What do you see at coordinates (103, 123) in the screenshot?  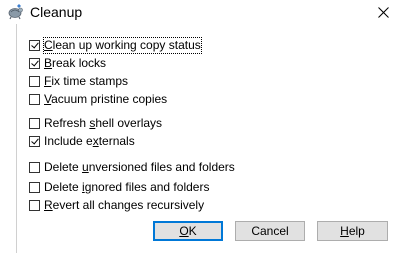 I see `option-label: Refresh shell overlays` at bounding box center [103, 123].